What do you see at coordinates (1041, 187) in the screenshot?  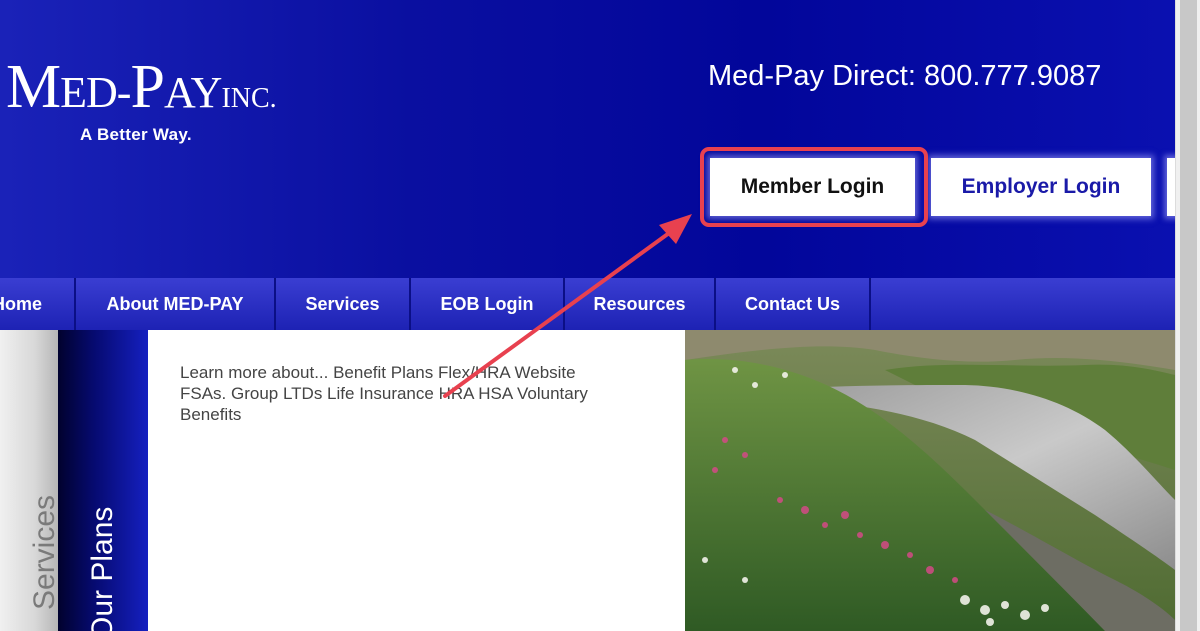 I see `employer-login-button: Employer Login` at bounding box center [1041, 187].